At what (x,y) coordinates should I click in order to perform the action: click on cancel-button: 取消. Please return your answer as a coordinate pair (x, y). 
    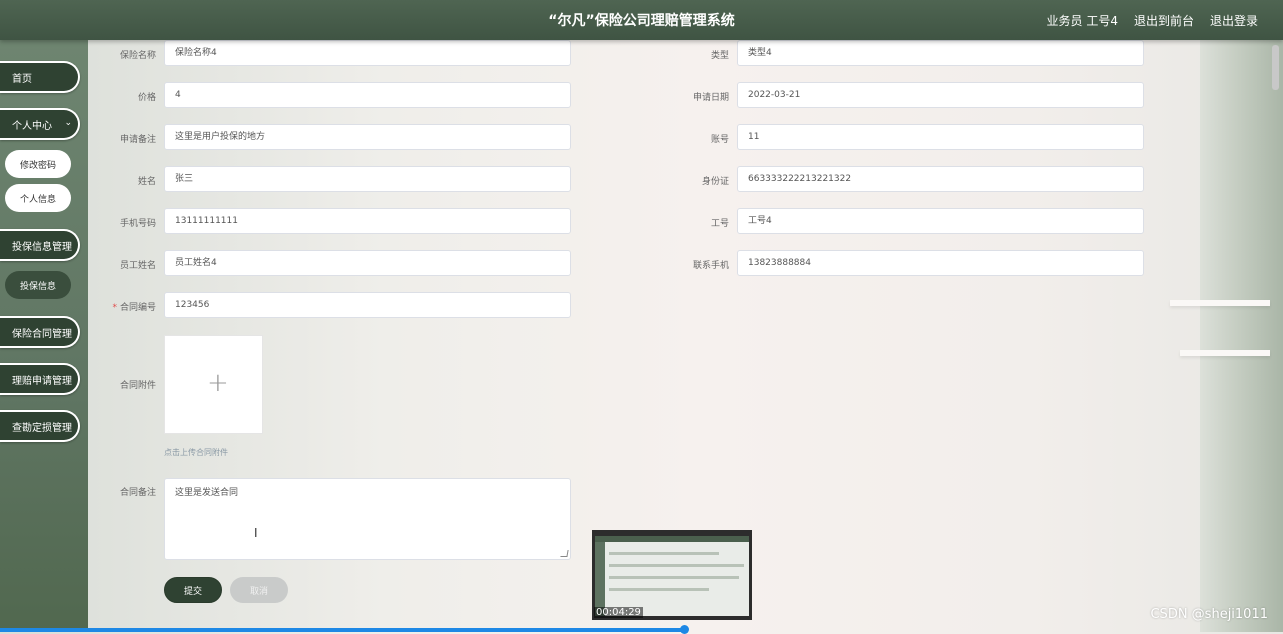
    Looking at the image, I should click on (259, 590).